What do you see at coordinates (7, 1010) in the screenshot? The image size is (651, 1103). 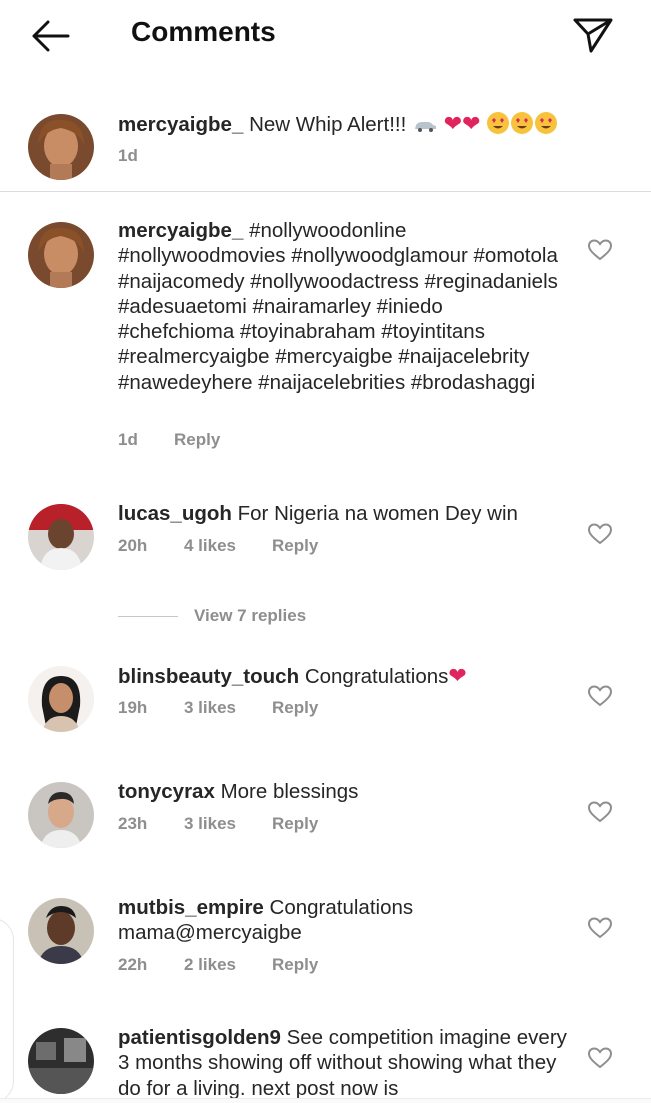 I see `edge-panel-handle` at bounding box center [7, 1010].